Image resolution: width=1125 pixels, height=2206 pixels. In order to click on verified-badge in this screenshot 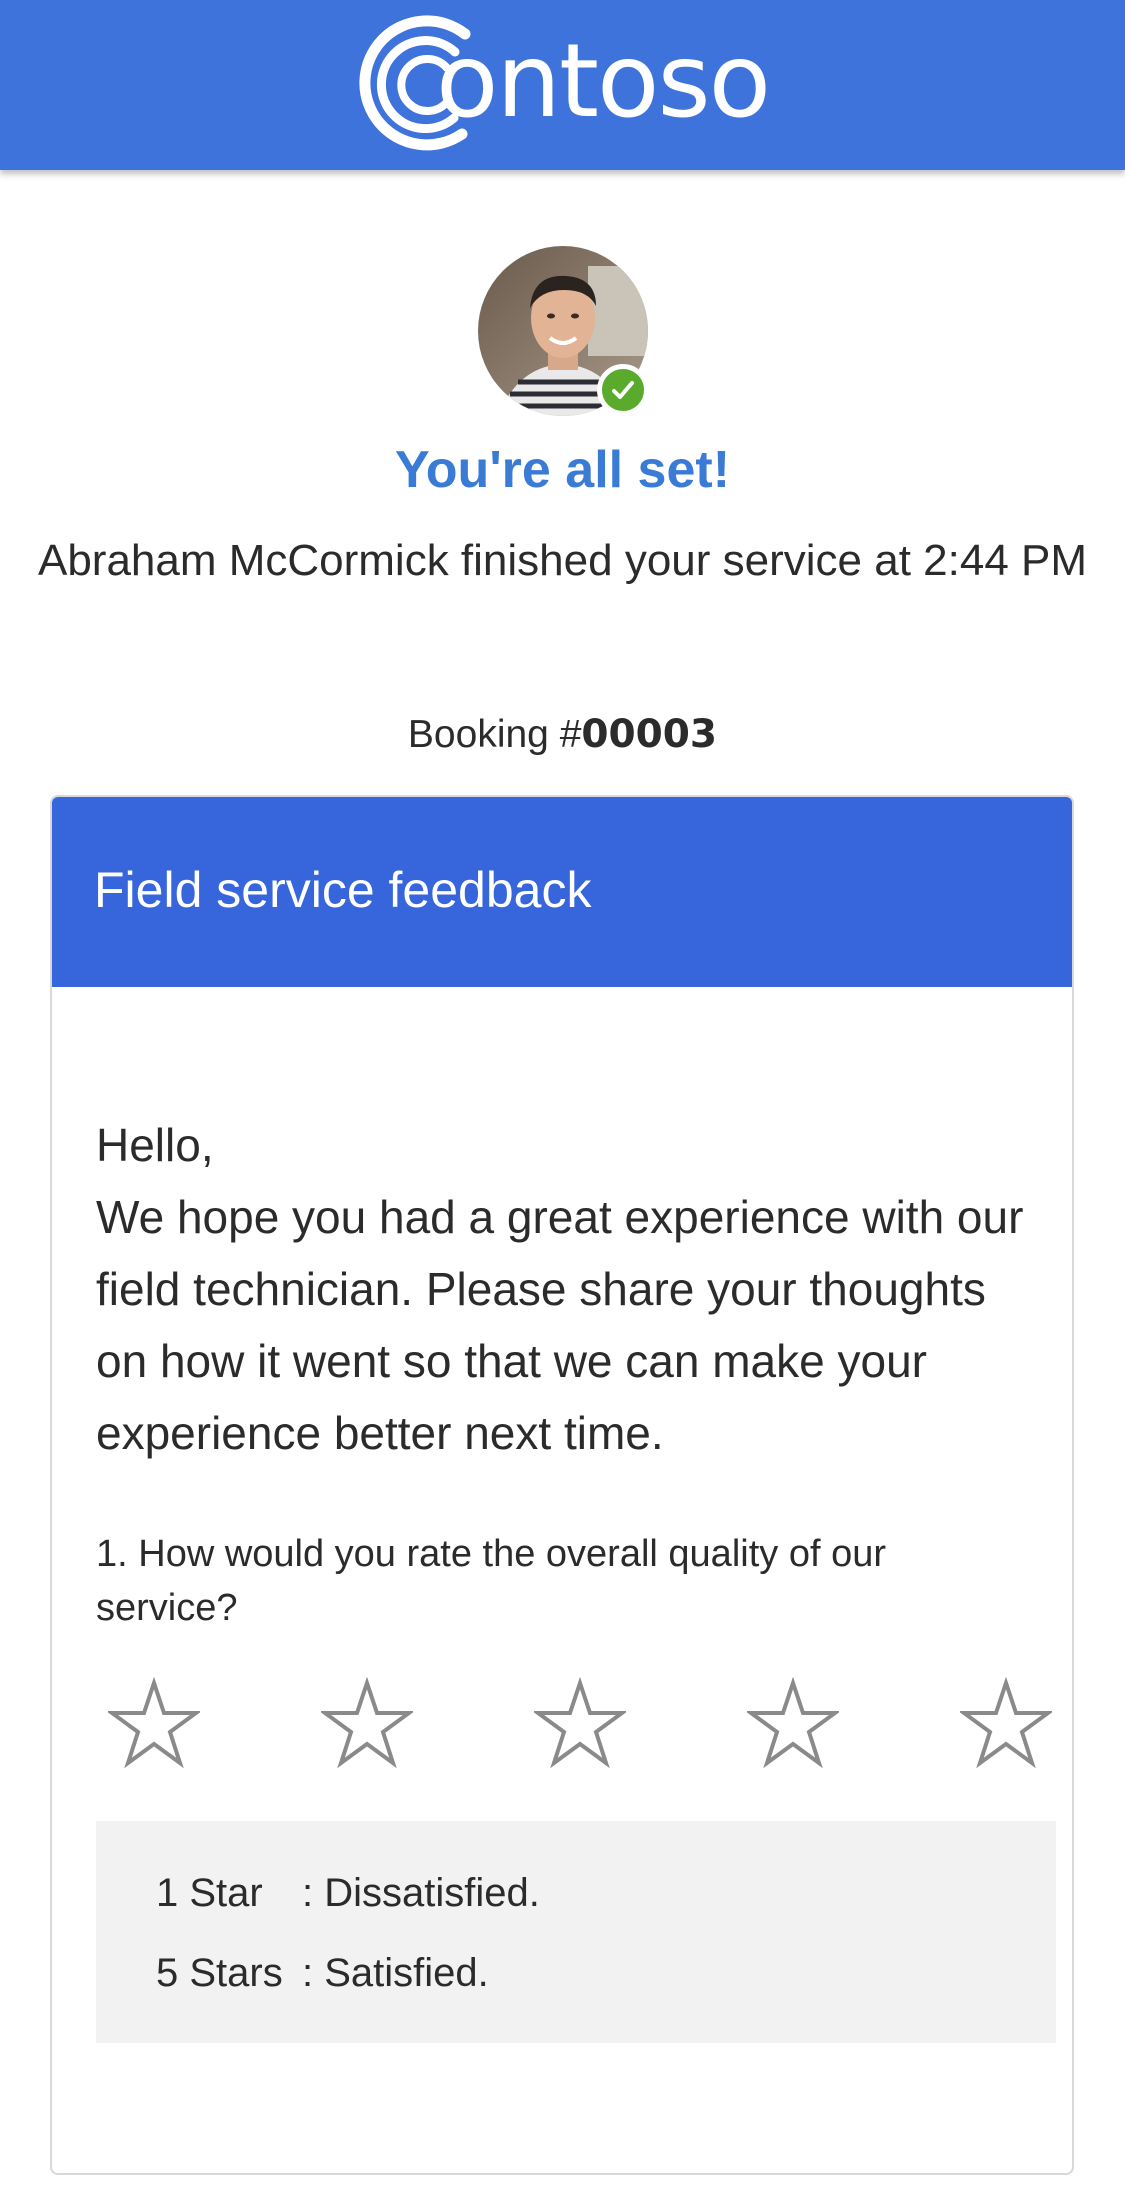, I will do `click(623, 390)`.